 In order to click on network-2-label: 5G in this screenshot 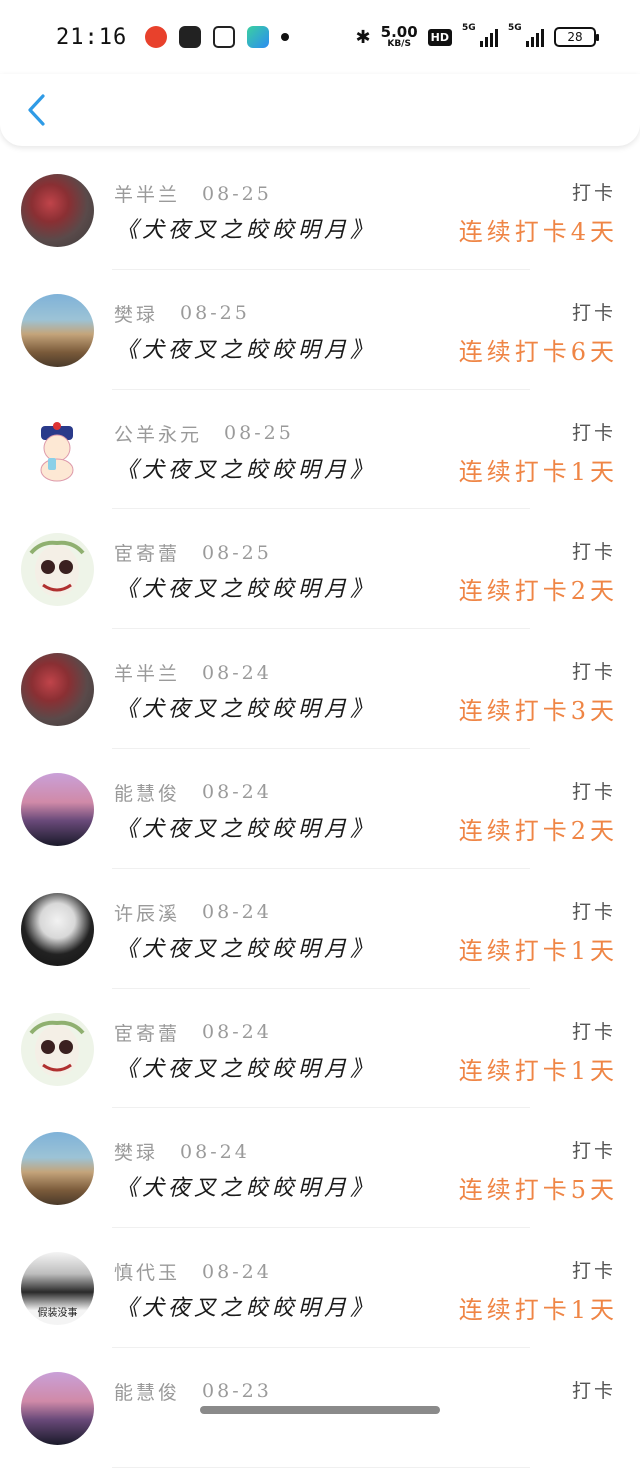, I will do `click(515, 28)`.